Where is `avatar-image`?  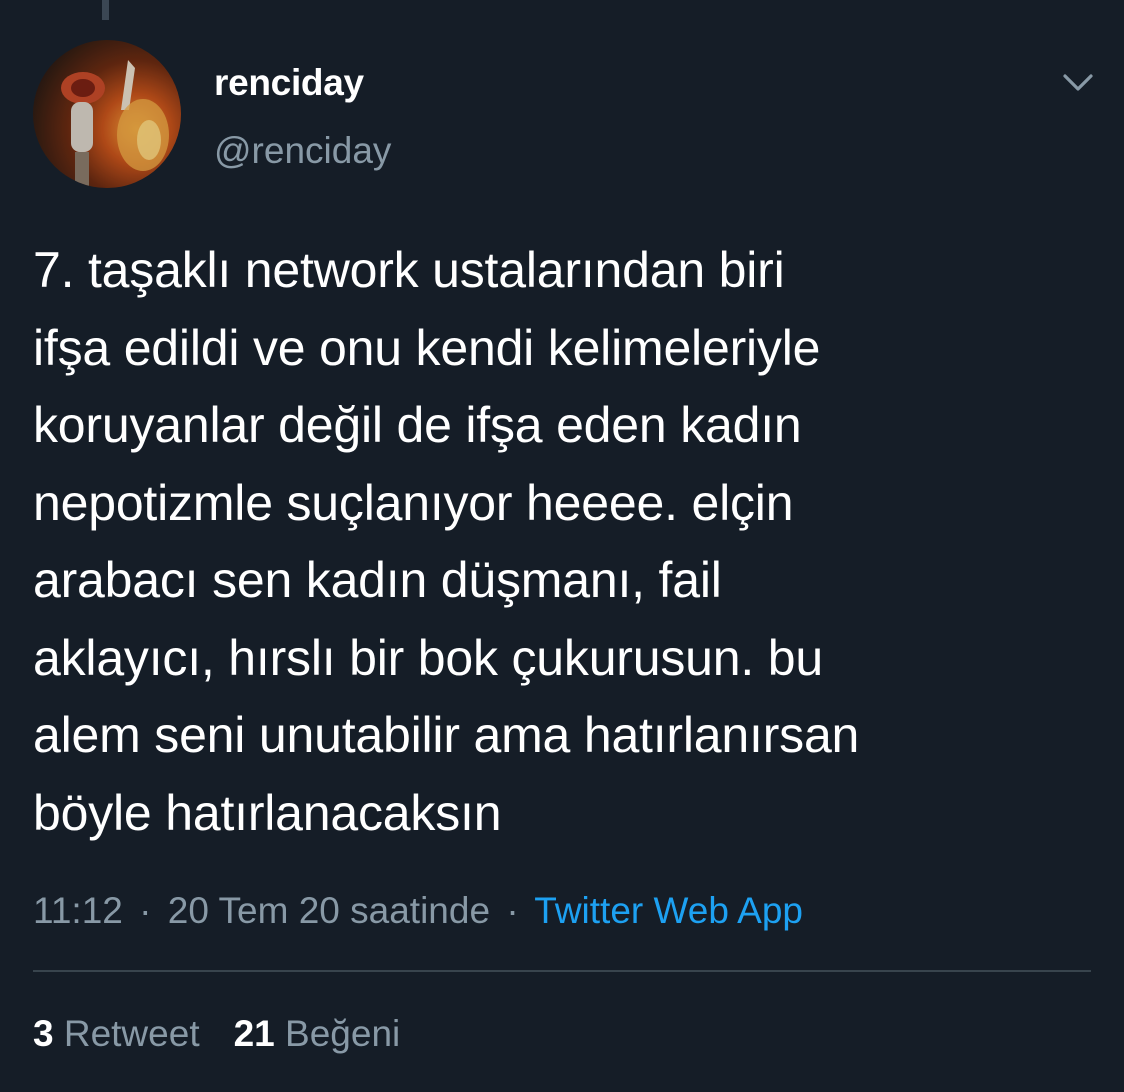 avatar-image is located at coordinates (107, 114).